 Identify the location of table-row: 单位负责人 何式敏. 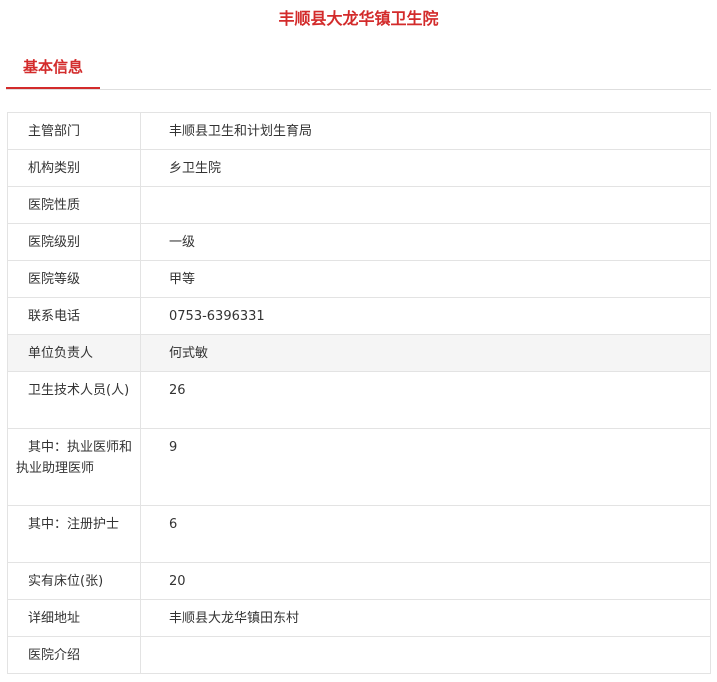
(359, 353).